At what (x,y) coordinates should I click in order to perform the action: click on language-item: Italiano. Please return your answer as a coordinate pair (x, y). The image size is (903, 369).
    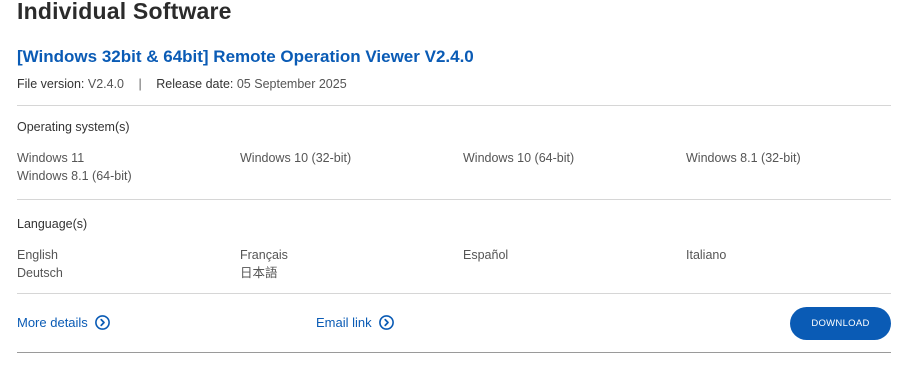
    Looking at the image, I should click on (706, 255).